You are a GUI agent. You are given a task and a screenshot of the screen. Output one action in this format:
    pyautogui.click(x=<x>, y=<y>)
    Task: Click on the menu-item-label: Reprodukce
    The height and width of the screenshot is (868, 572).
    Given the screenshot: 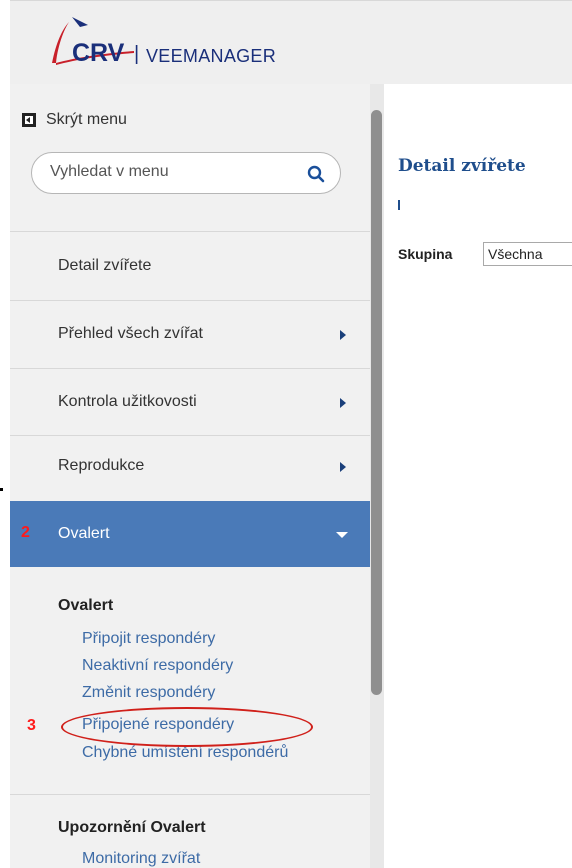 What is the action you would take?
    pyautogui.click(x=101, y=465)
    